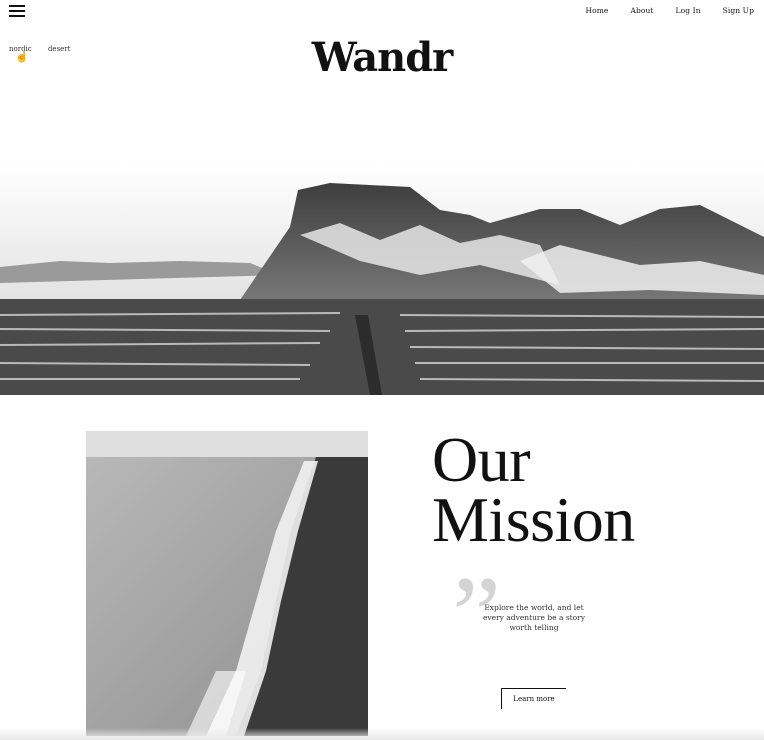 The image size is (764, 740). I want to click on top-bar: Home About Log In Sign Up, so click(382, 14).